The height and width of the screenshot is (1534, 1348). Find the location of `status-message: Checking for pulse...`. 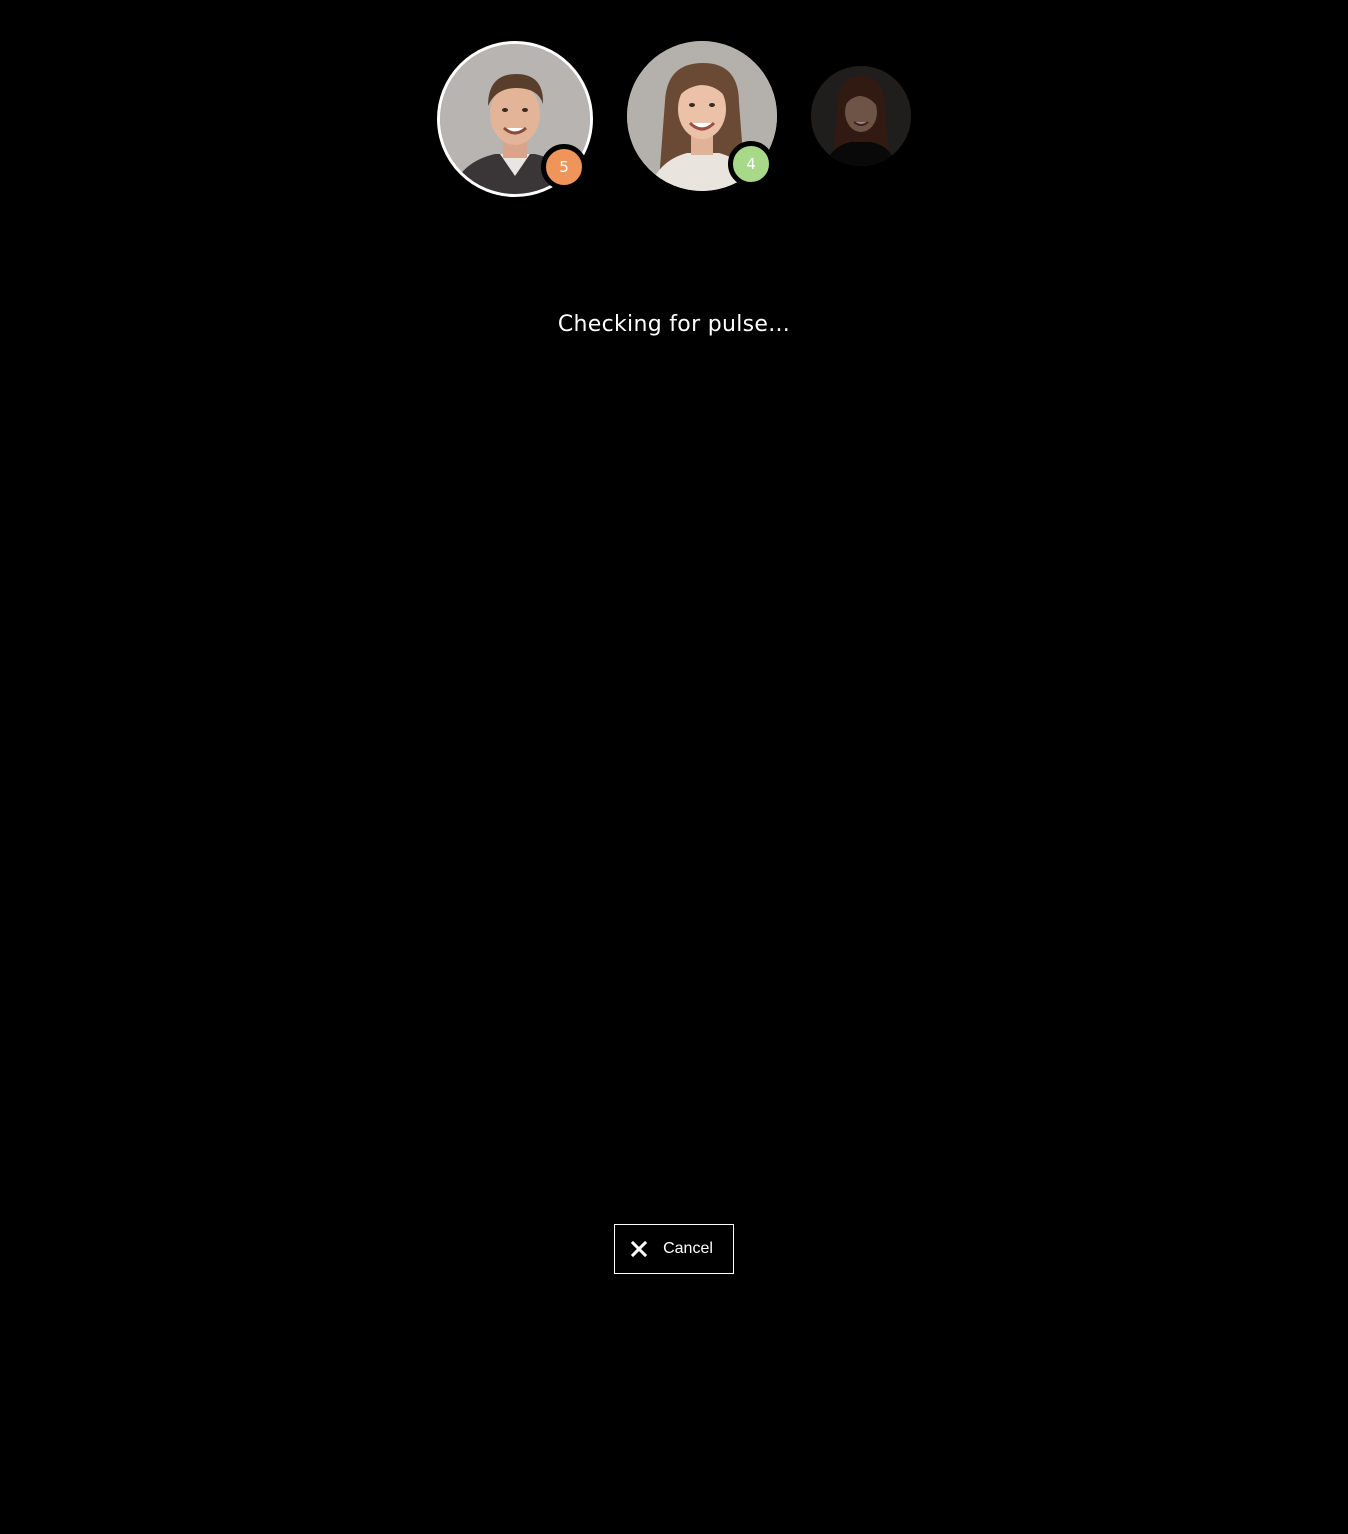

status-message: Checking for pulse... is located at coordinates (674, 324).